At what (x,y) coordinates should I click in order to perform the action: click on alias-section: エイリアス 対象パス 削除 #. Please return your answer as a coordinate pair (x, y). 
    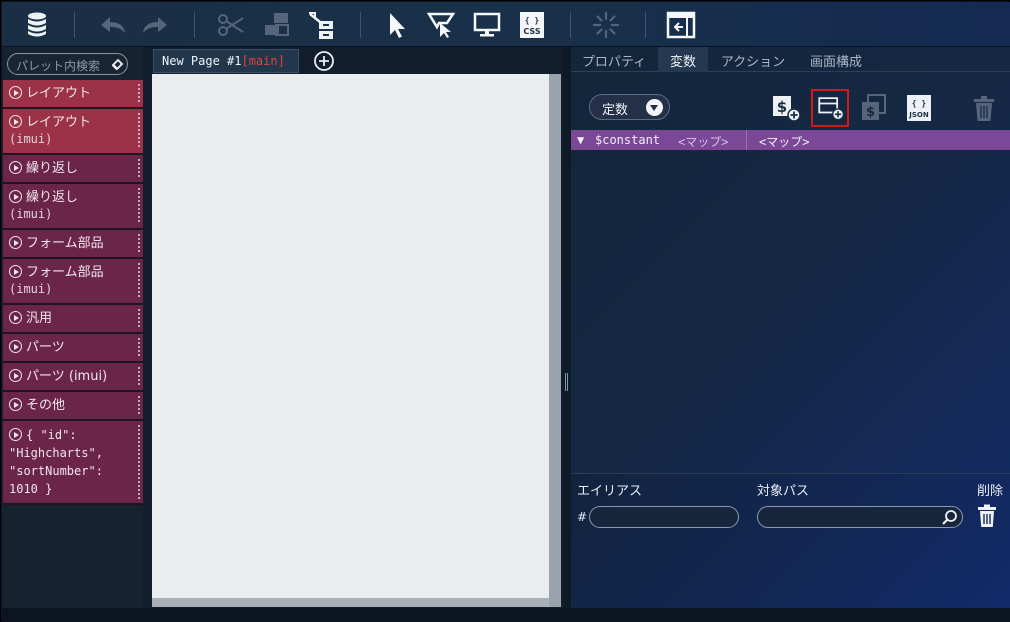
    Looking at the image, I should click on (790, 547).